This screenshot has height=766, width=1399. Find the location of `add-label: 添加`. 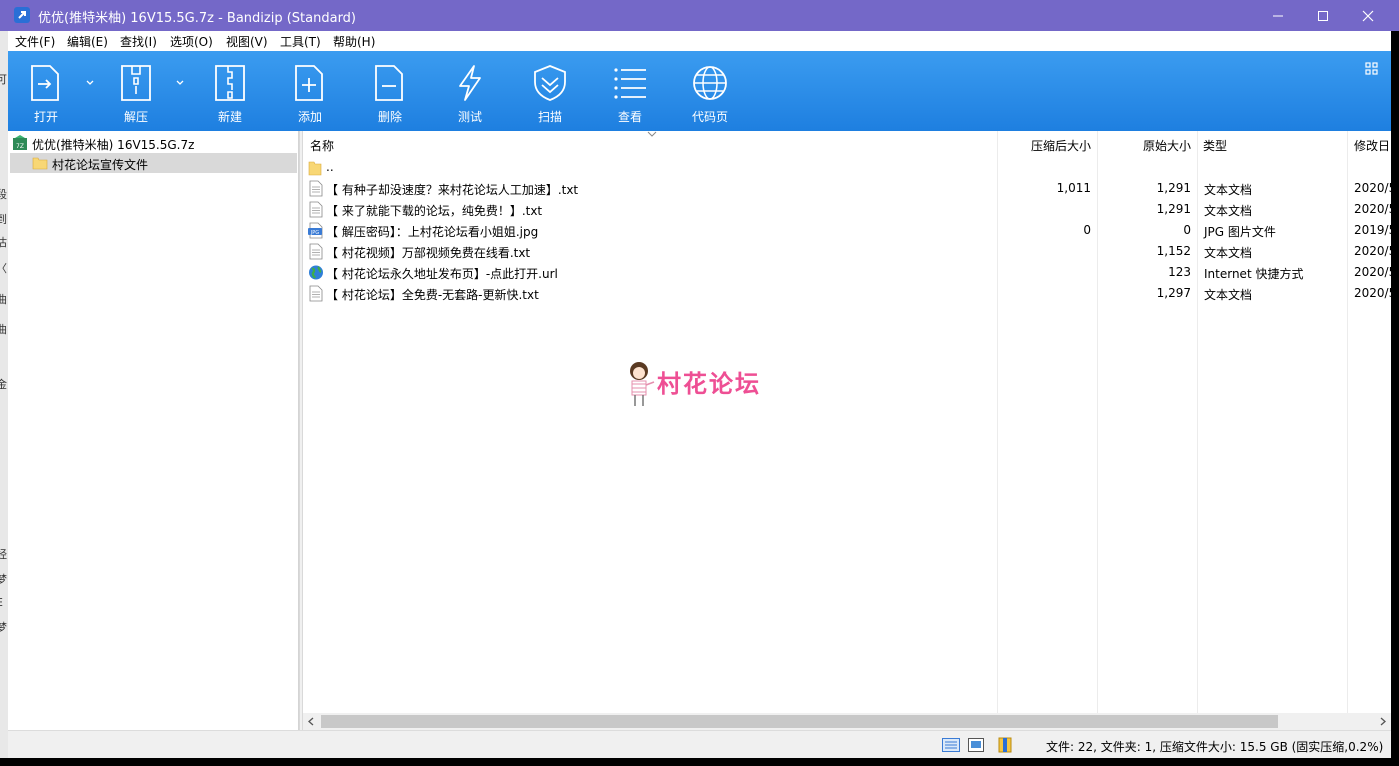

add-label: 添加 is located at coordinates (309, 117).